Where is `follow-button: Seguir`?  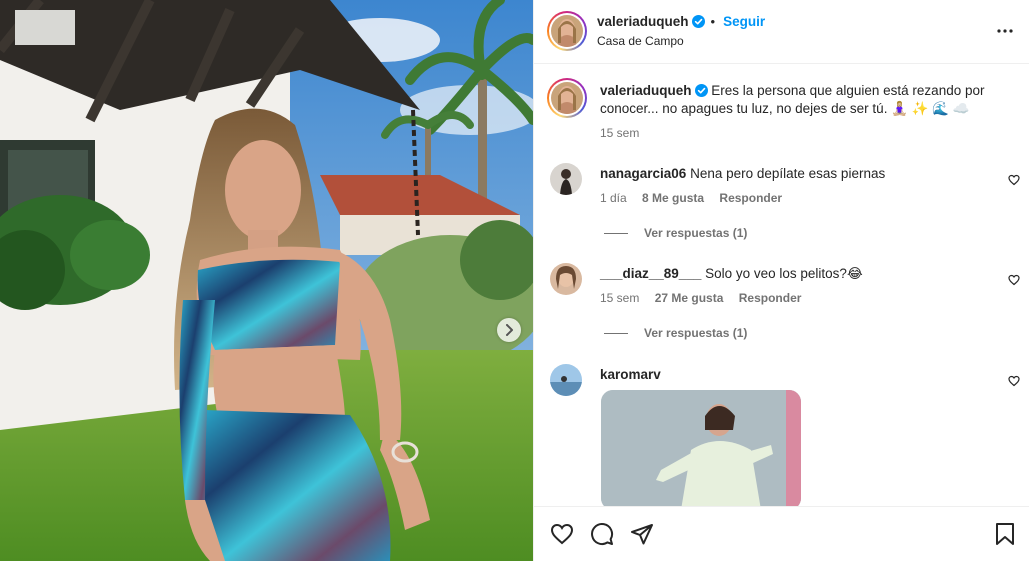 follow-button: Seguir is located at coordinates (744, 21).